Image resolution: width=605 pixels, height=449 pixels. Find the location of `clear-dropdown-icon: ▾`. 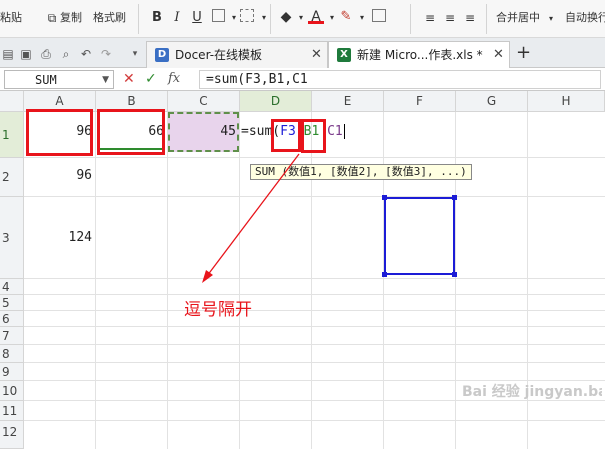

clear-dropdown-icon: ▾ is located at coordinates (362, 18).